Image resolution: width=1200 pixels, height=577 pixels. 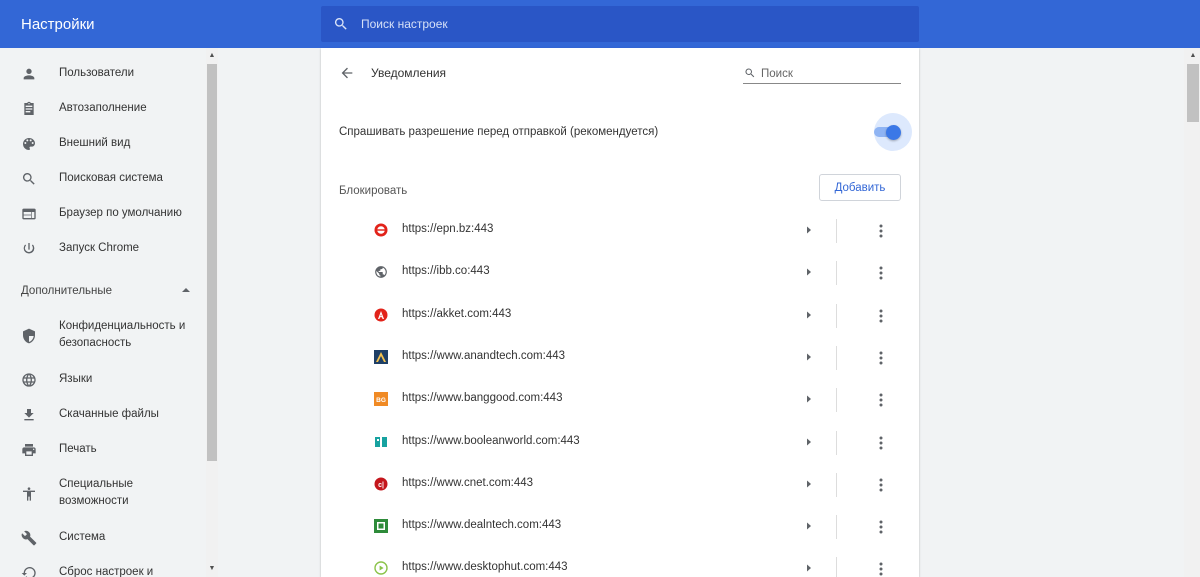 I want to click on sidebar-item-search-engine: Поисковая система, so click(x=103, y=179).